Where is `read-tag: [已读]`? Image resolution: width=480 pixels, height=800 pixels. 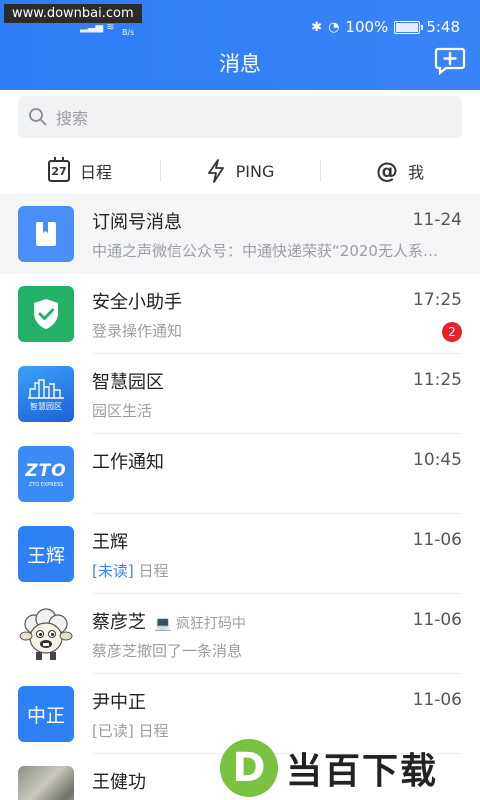 read-tag: [已读] is located at coordinates (113, 731).